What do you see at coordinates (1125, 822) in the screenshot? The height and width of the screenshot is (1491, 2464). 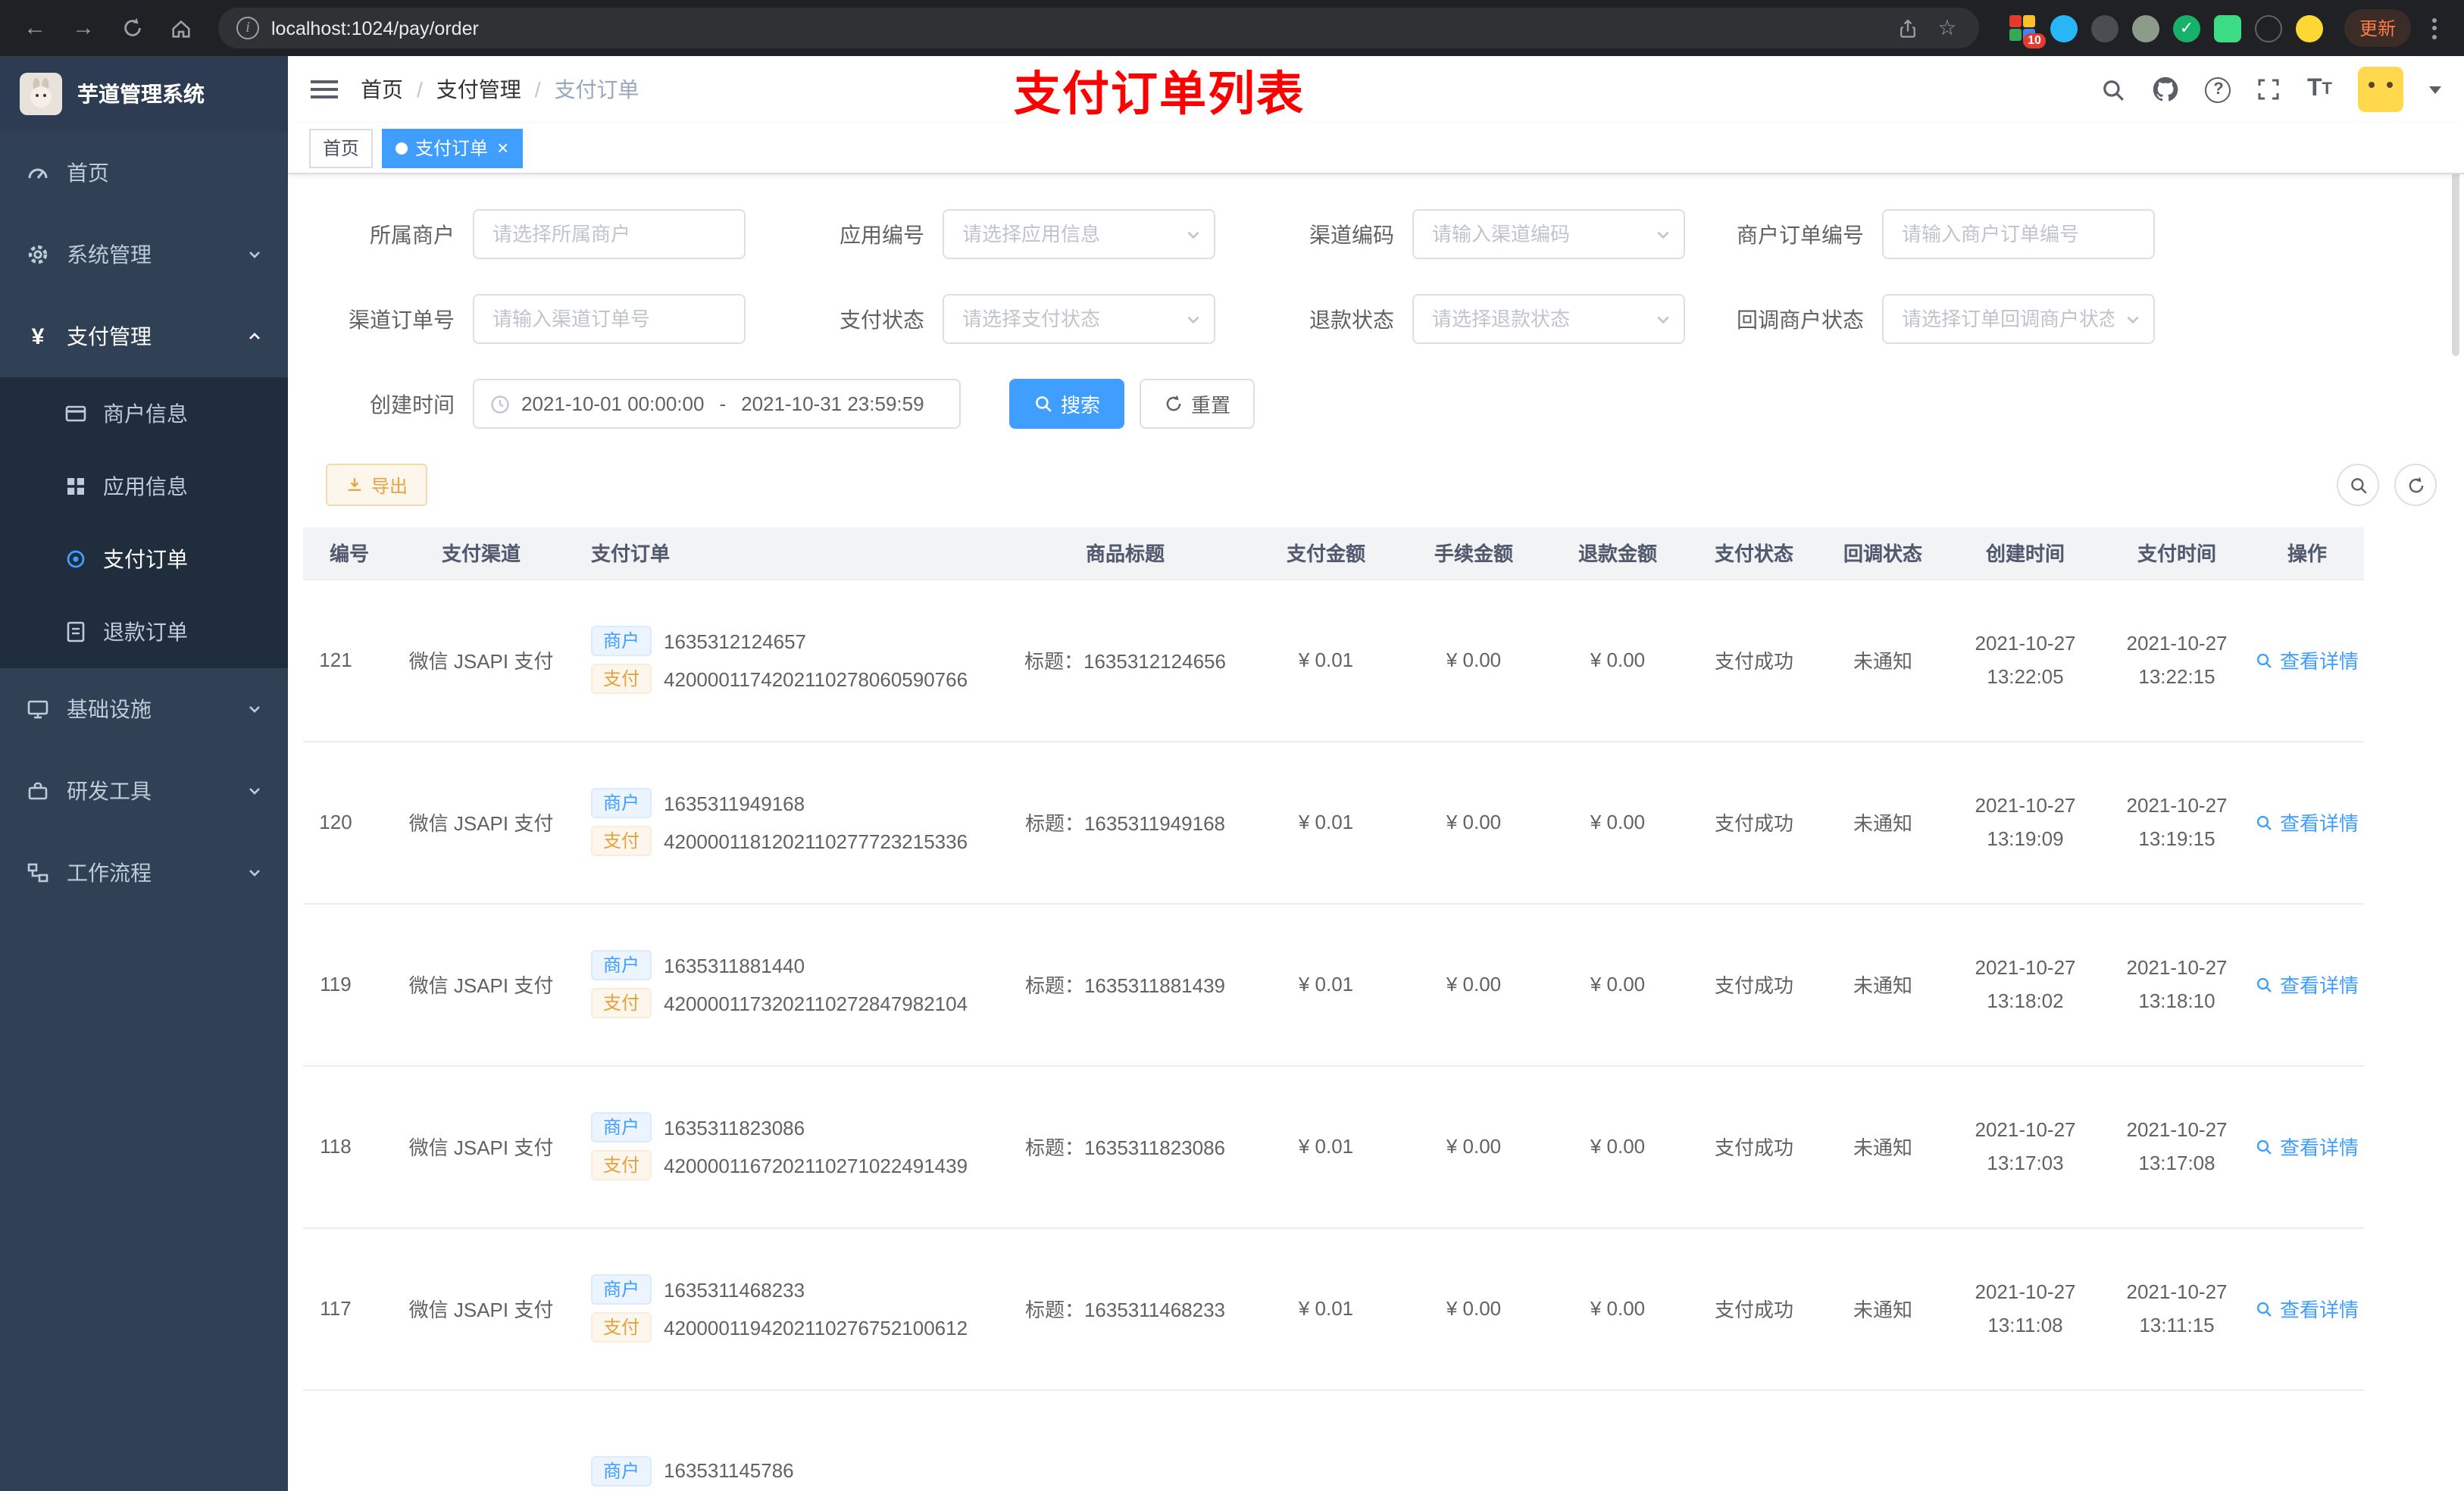 I see `cell-title: 标题：1635311949168` at bounding box center [1125, 822].